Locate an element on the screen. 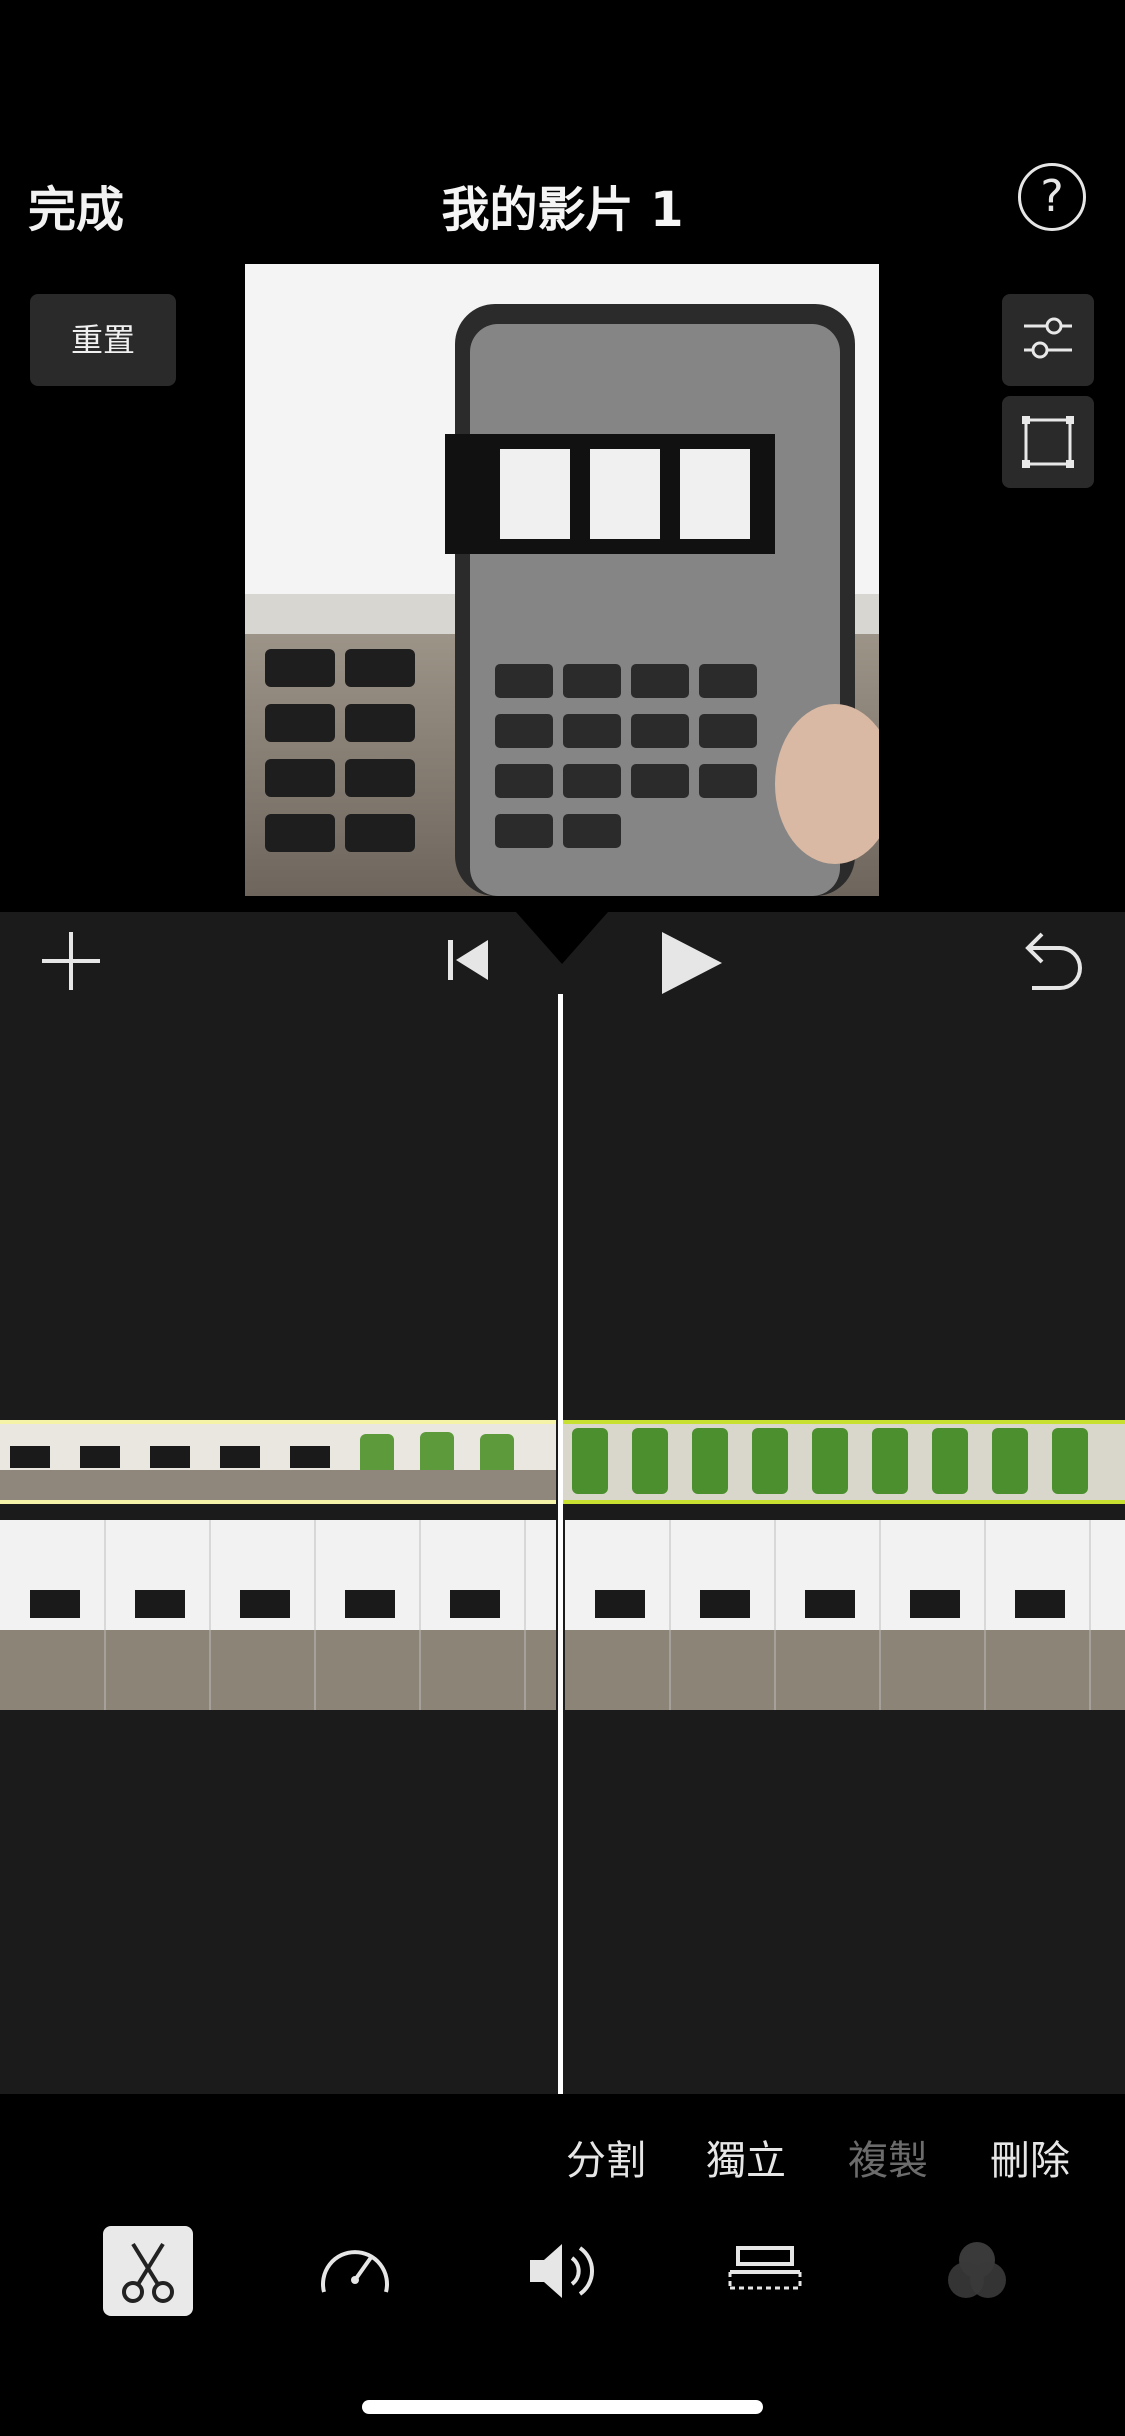 The width and height of the screenshot is (1125, 2436). tool-speed is located at coordinates (355, 2271).